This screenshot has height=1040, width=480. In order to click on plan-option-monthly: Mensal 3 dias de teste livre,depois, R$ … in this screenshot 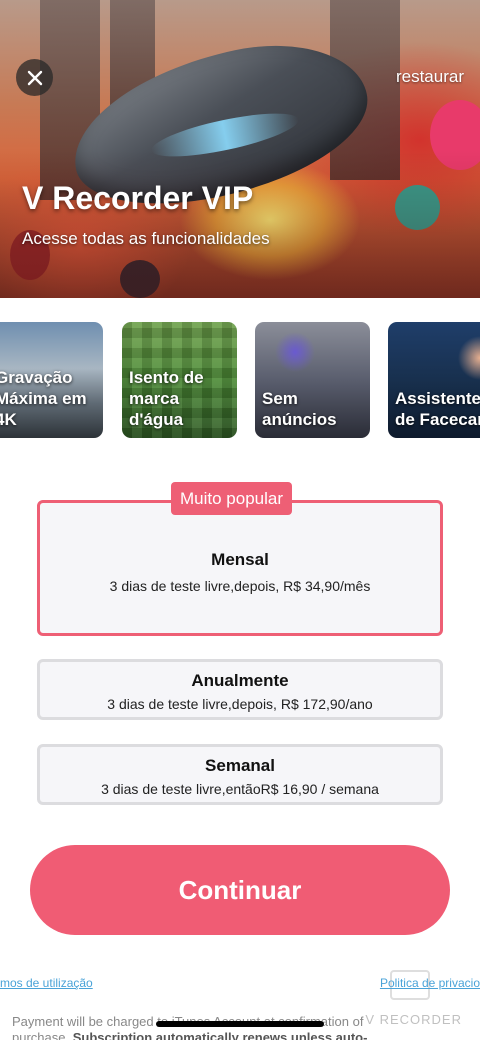, I will do `click(240, 568)`.